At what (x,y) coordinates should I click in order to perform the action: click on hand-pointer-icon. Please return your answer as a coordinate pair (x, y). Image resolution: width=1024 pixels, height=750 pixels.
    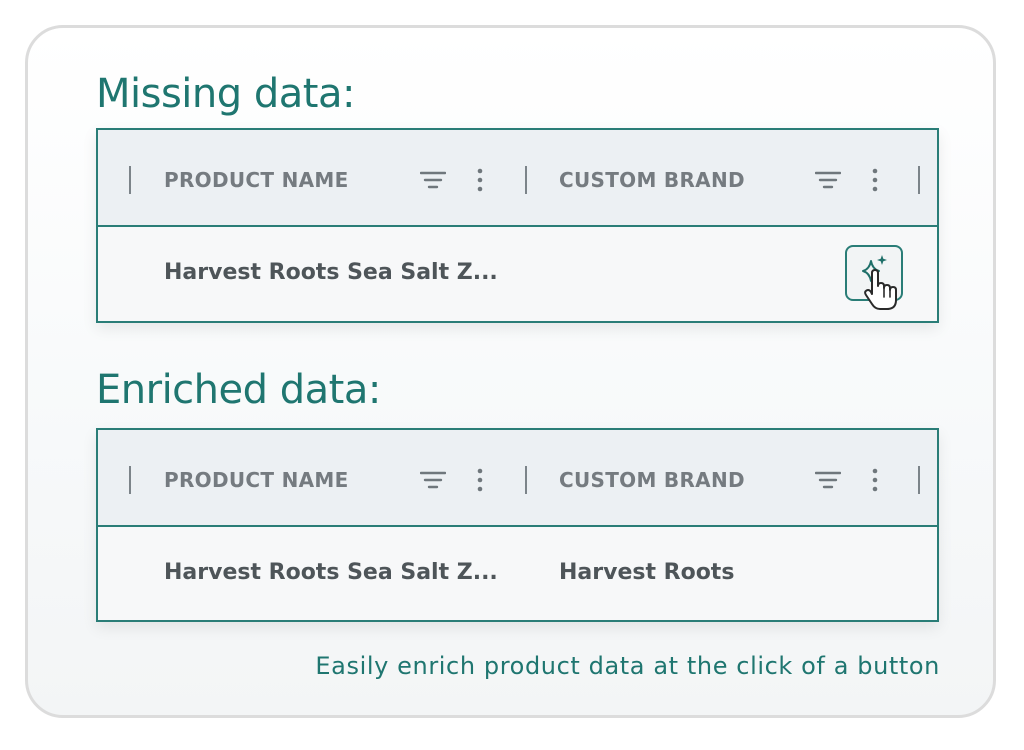
    Looking at the image, I should click on (880, 289).